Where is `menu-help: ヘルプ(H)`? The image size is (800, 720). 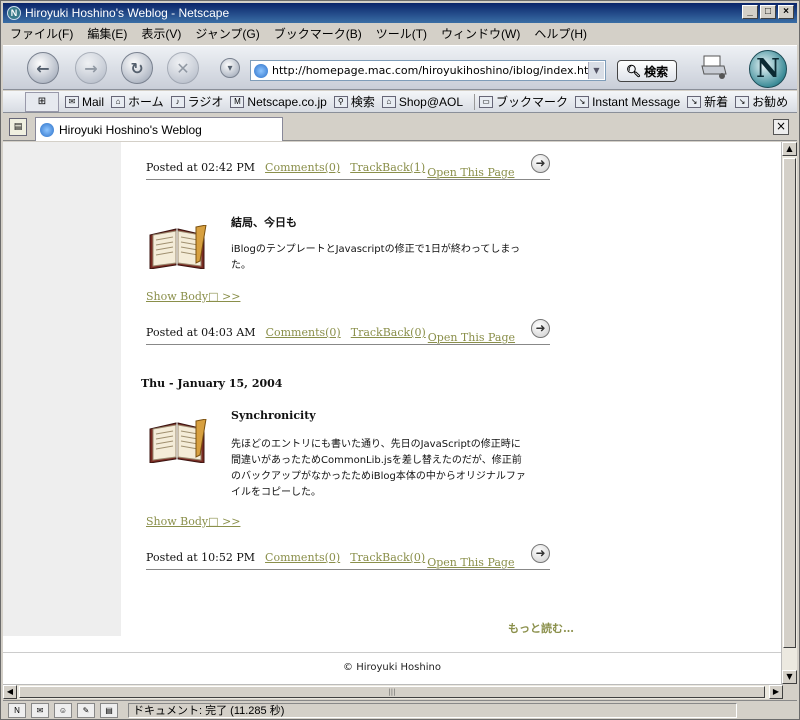 menu-help: ヘルプ(H) is located at coordinates (560, 33).